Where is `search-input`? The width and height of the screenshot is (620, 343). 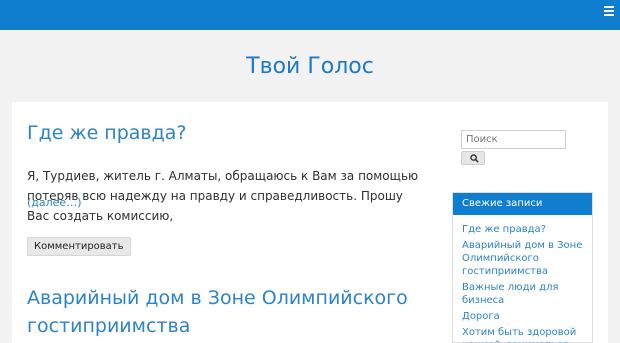 search-input is located at coordinates (513, 139).